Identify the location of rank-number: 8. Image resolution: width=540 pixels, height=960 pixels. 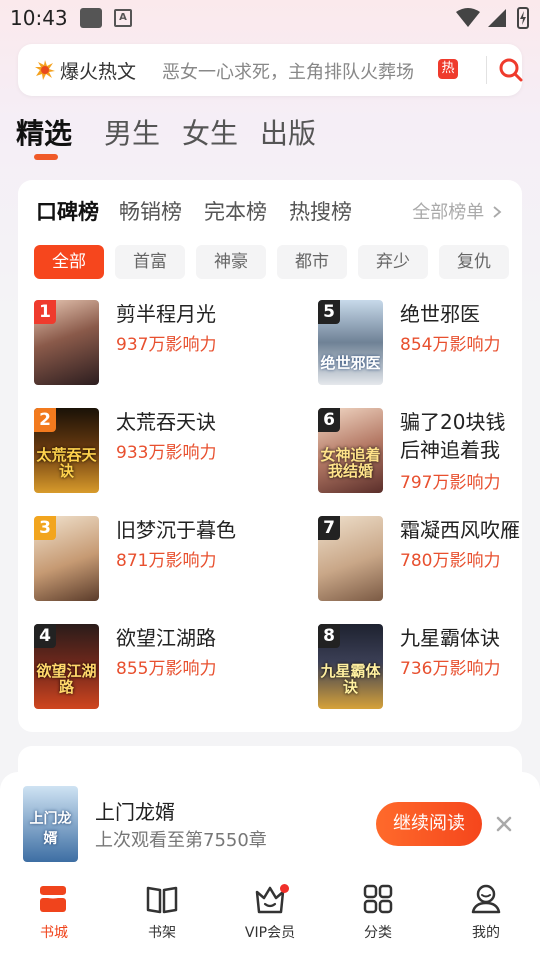
(329, 636).